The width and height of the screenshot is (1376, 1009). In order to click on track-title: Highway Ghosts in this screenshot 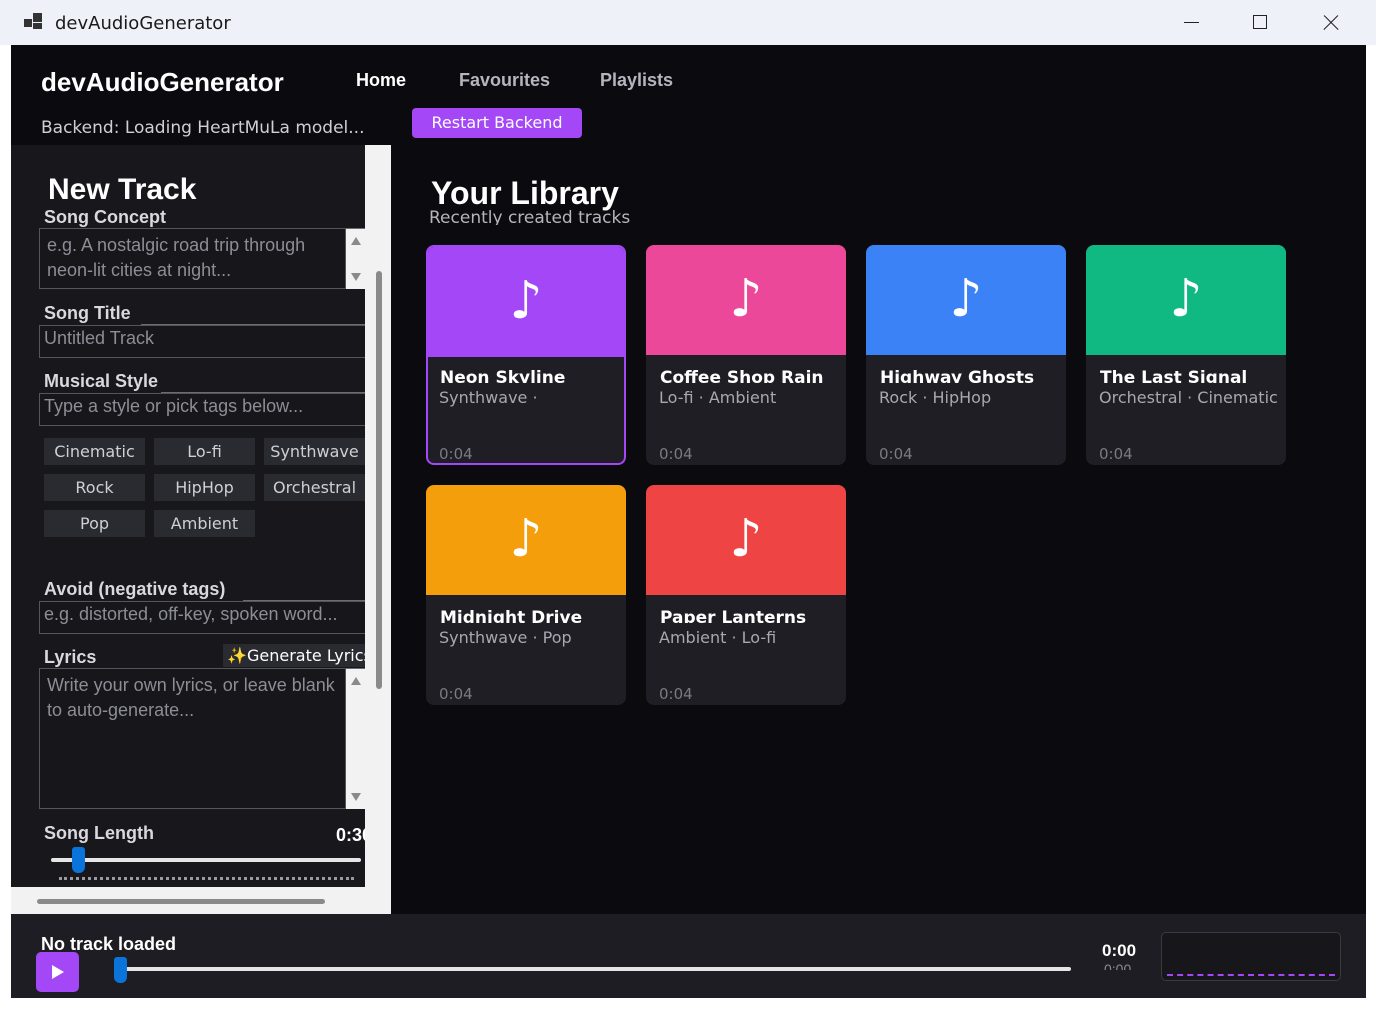, I will do `click(957, 375)`.